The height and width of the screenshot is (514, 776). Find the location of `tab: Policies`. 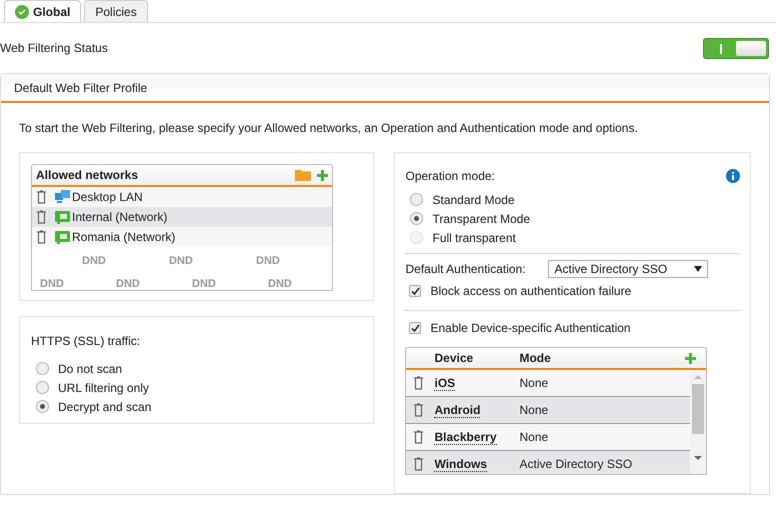

tab: Policies is located at coordinates (116, 11).